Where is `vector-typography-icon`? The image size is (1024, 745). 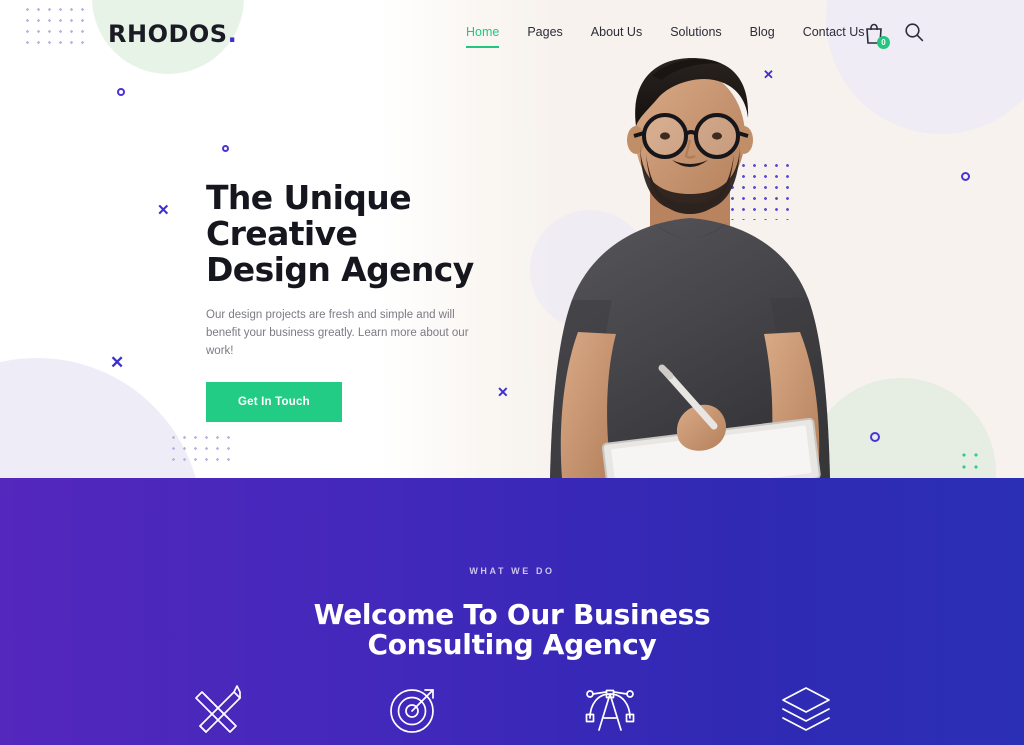
vector-typography-icon is located at coordinates (610, 710).